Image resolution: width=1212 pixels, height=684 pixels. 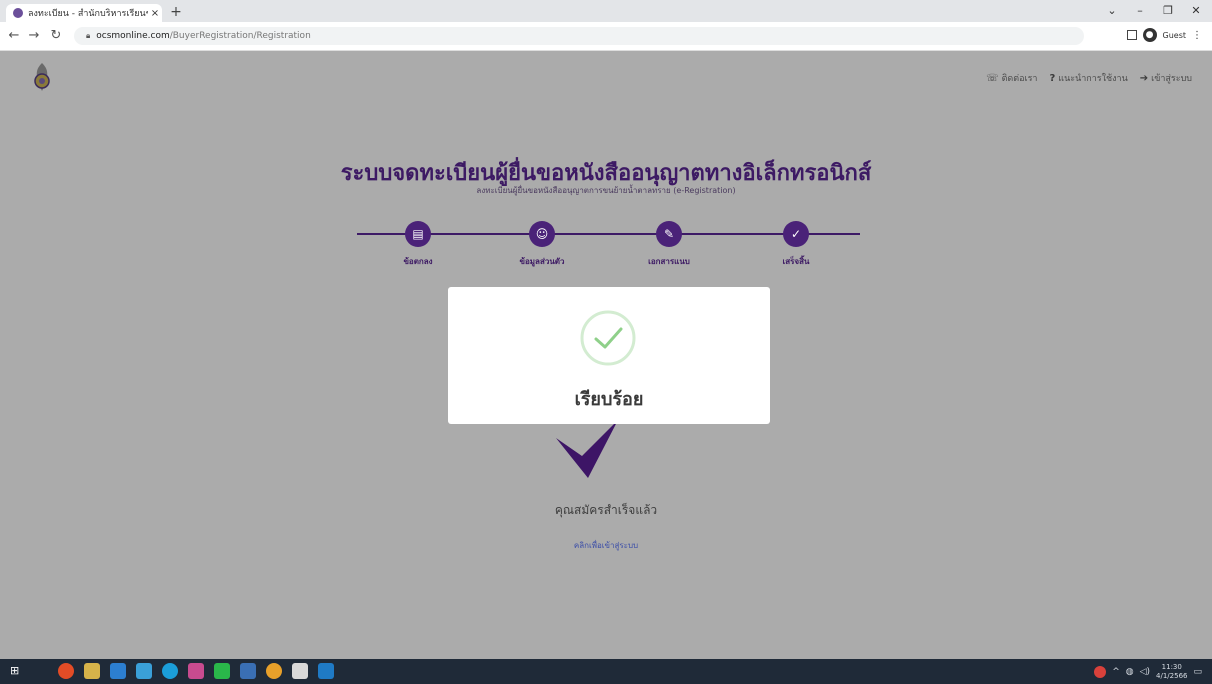 I want to click on step-label: เสร็จสิ้น, so click(x=796, y=261).